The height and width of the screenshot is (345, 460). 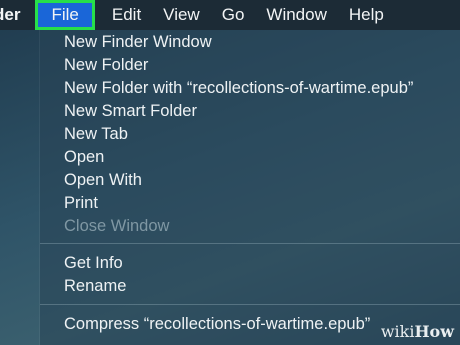 What do you see at coordinates (95, 286) in the screenshot?
I see `menu-item-rename: Rename` at bounding box center [95, 286].